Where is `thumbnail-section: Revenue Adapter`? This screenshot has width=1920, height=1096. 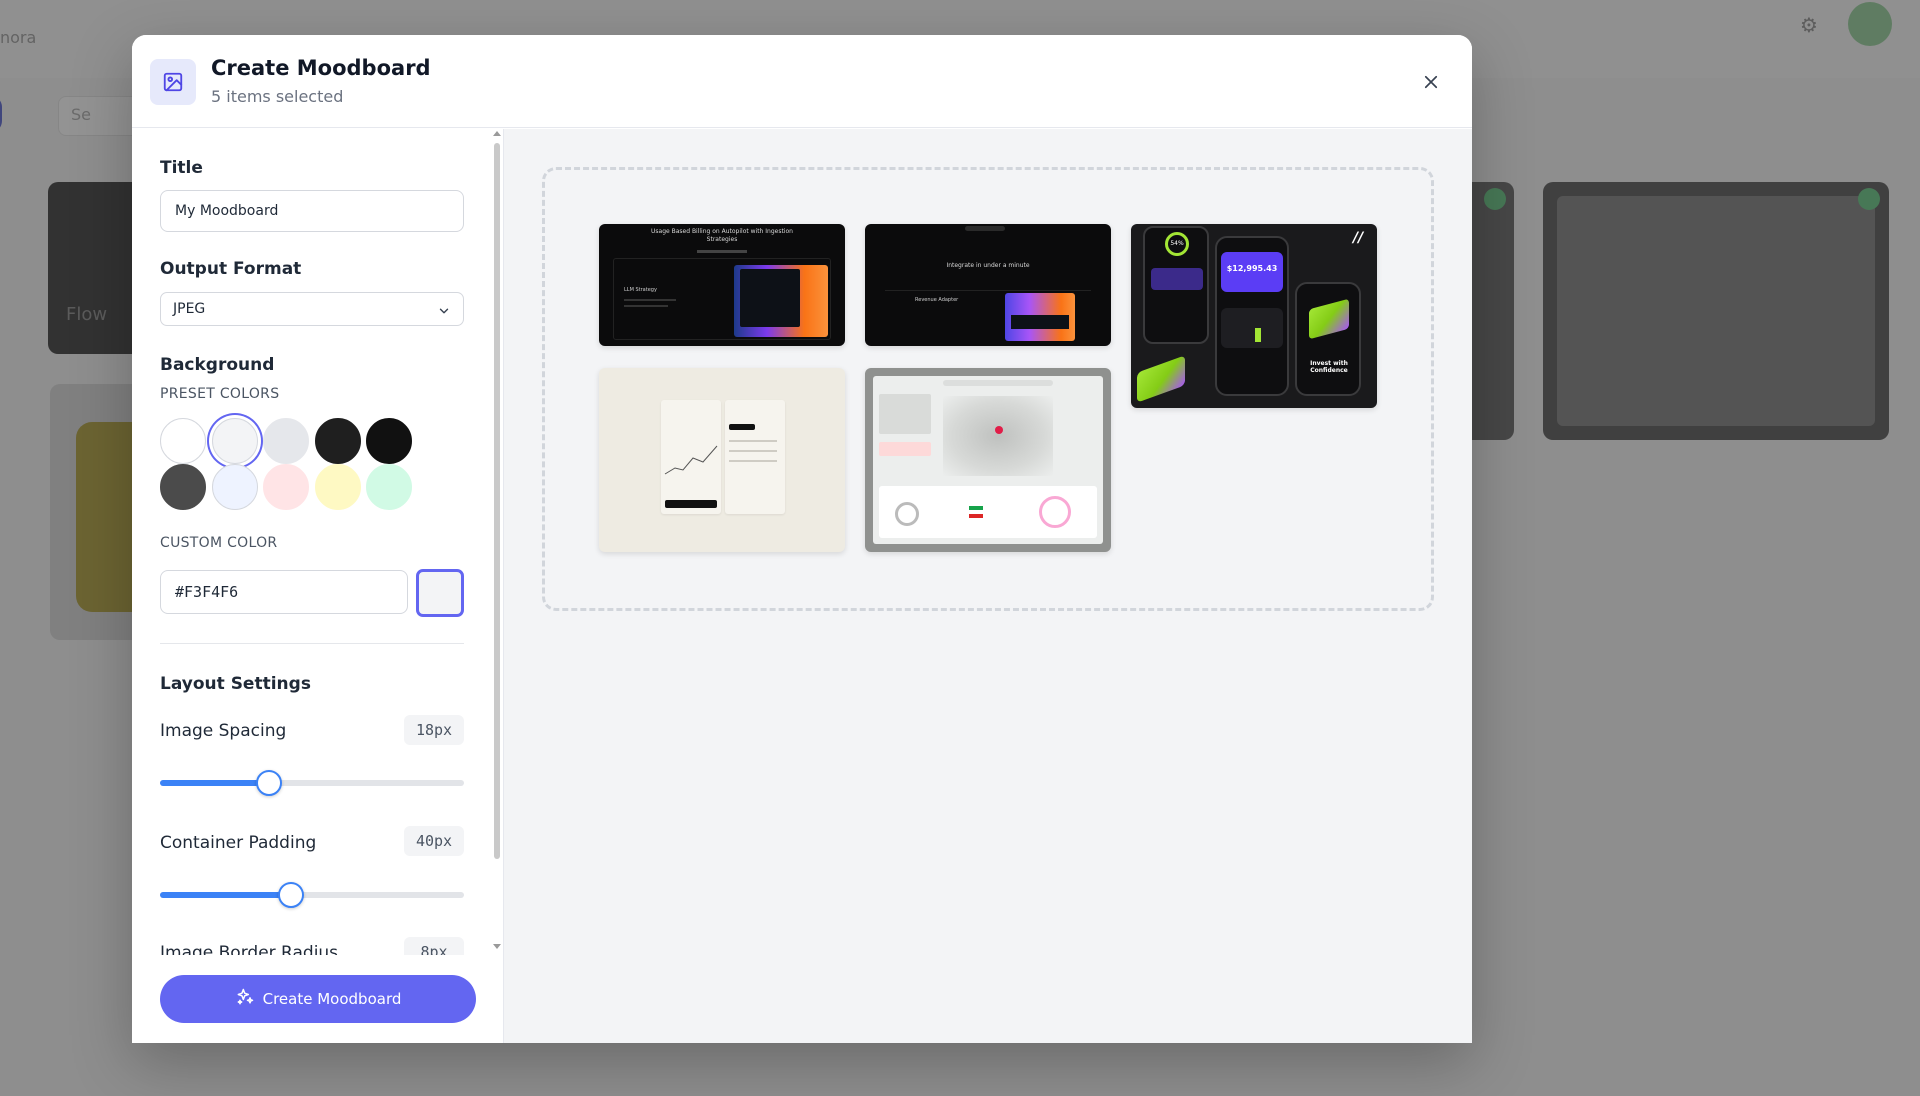
thumbnail-section: Revenue Adapter is located at coordinates (937, 300).